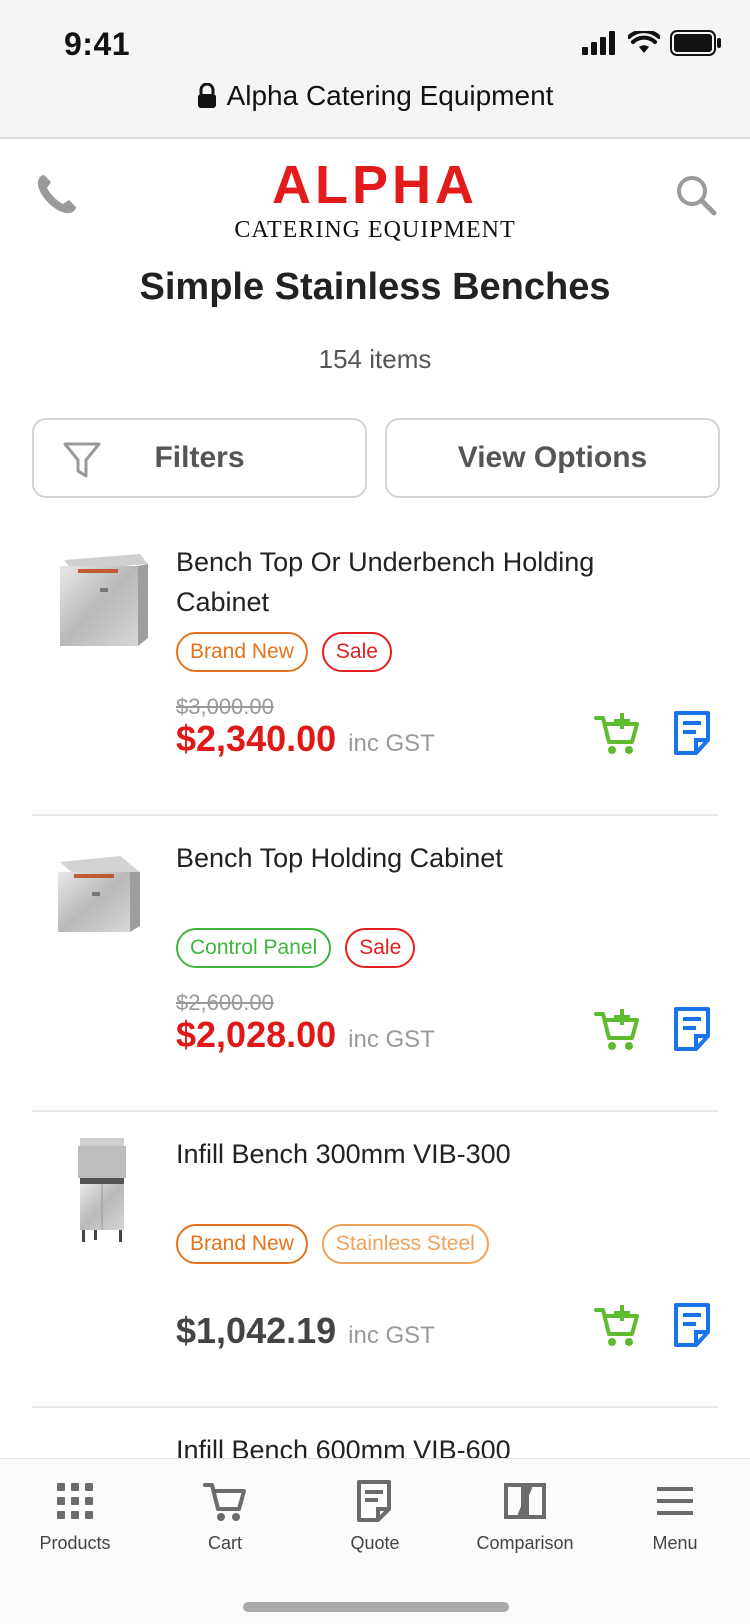  I want to click on tab-products: Products, so click(75, 1514).